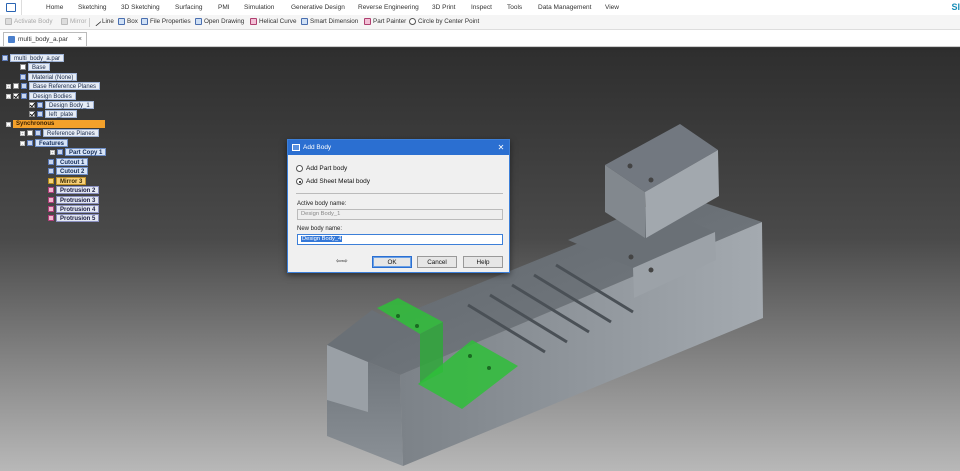  I want to click on tree-features: - Features, so click(44, 143).